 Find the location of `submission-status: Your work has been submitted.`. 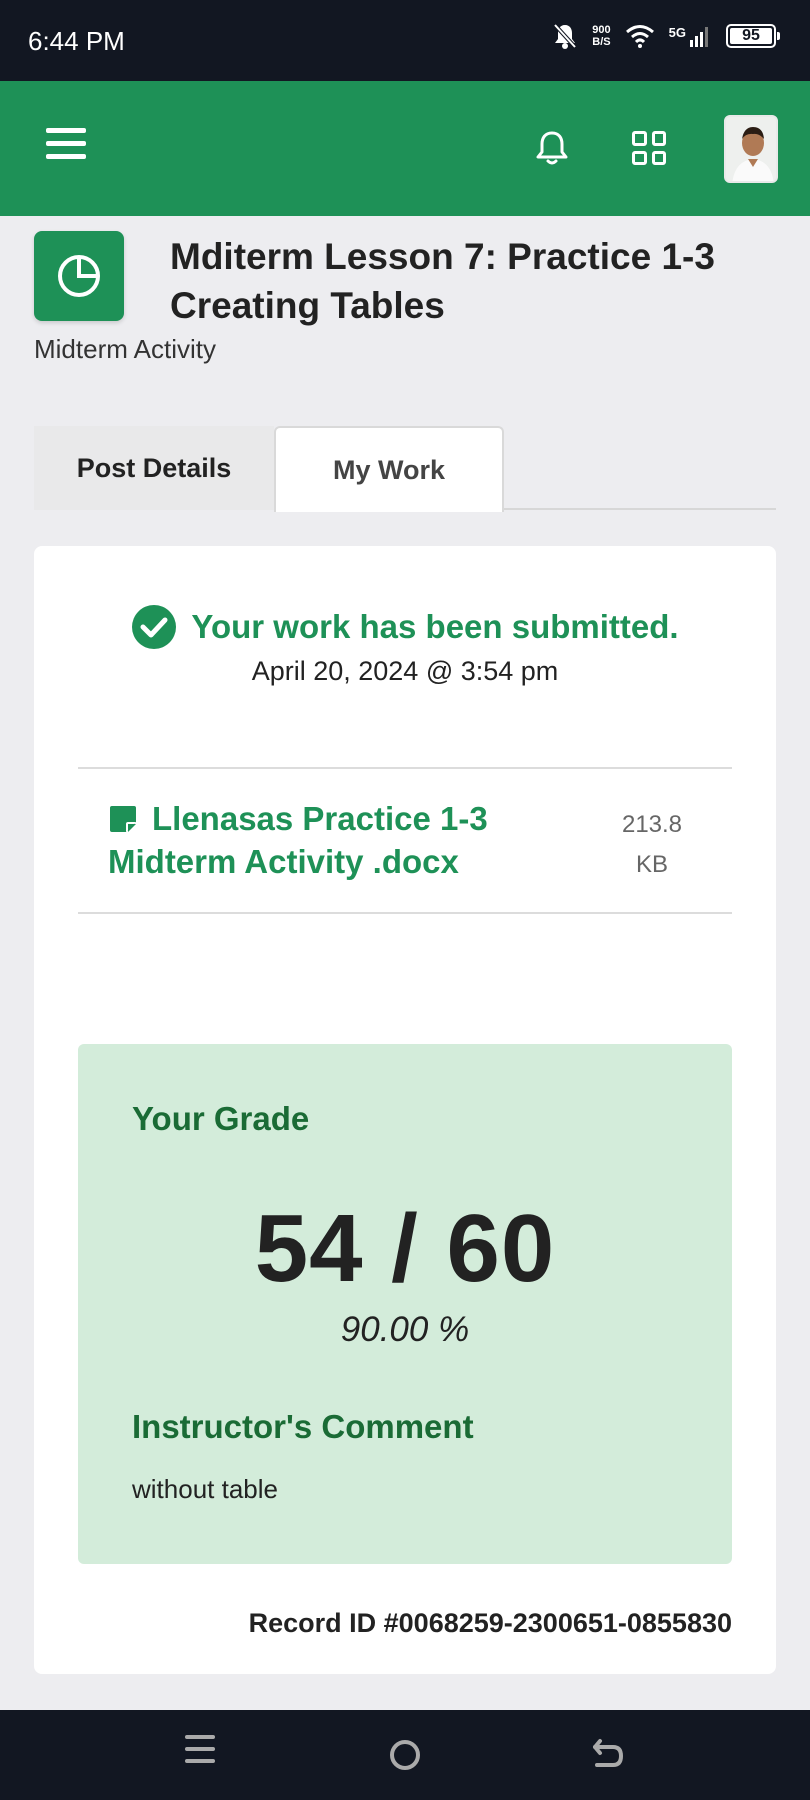

submission-status: Your work has been submitted. is located at coordinates (405, 627).